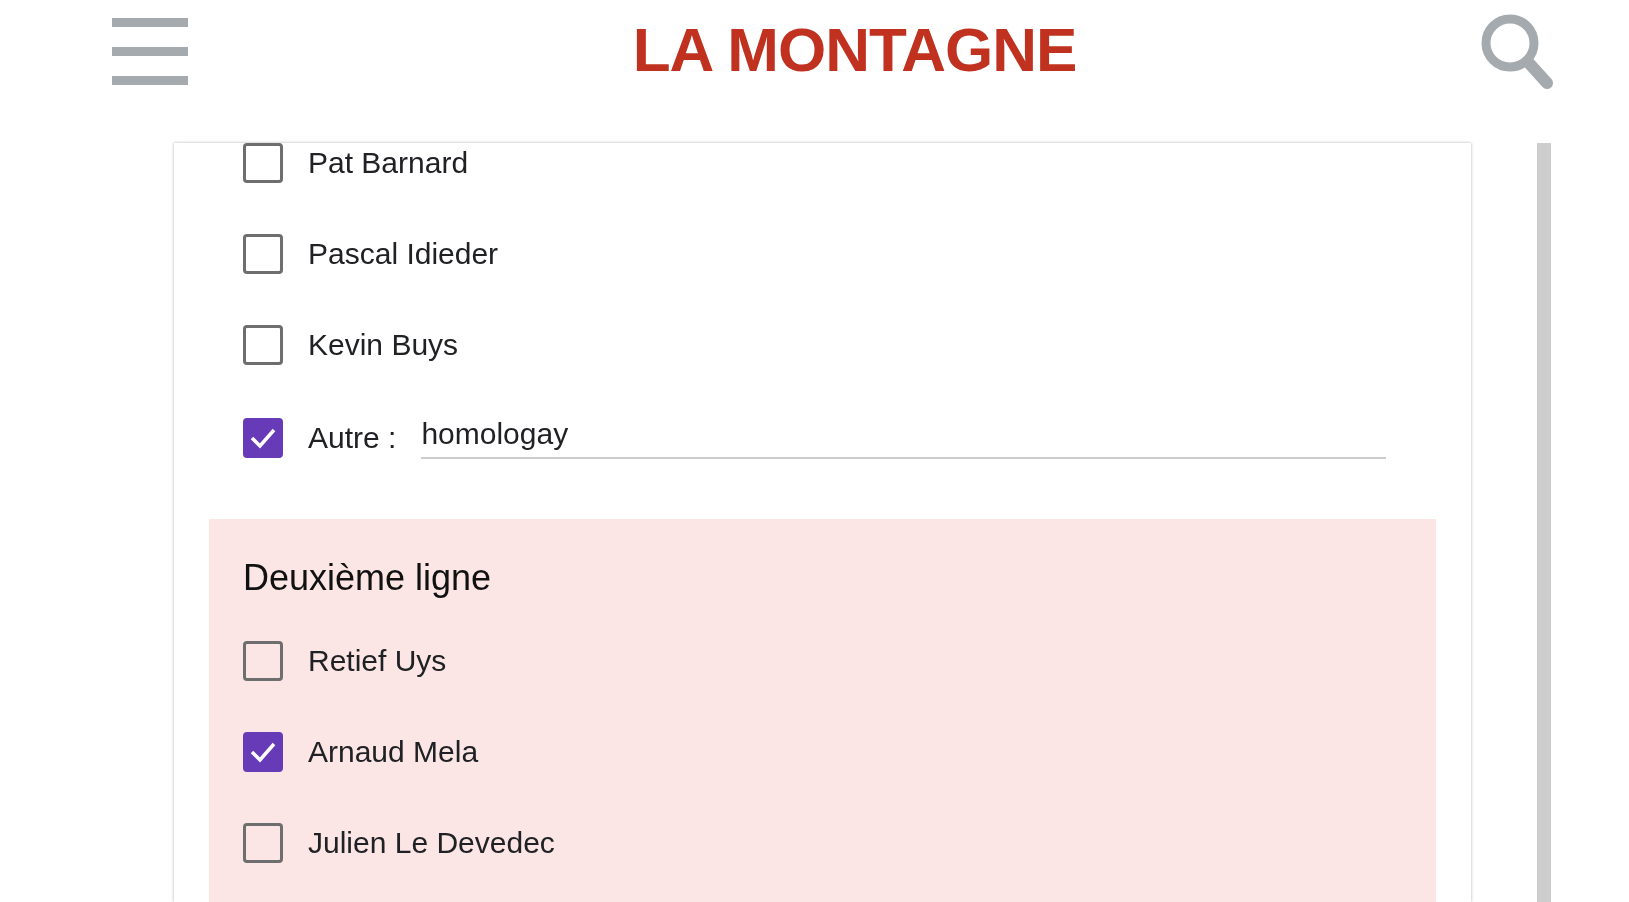 Image resolution: width=1629 pixels, height=902 pixels. I want to click on option-label: Pascal Idieder, so click(403, 253).